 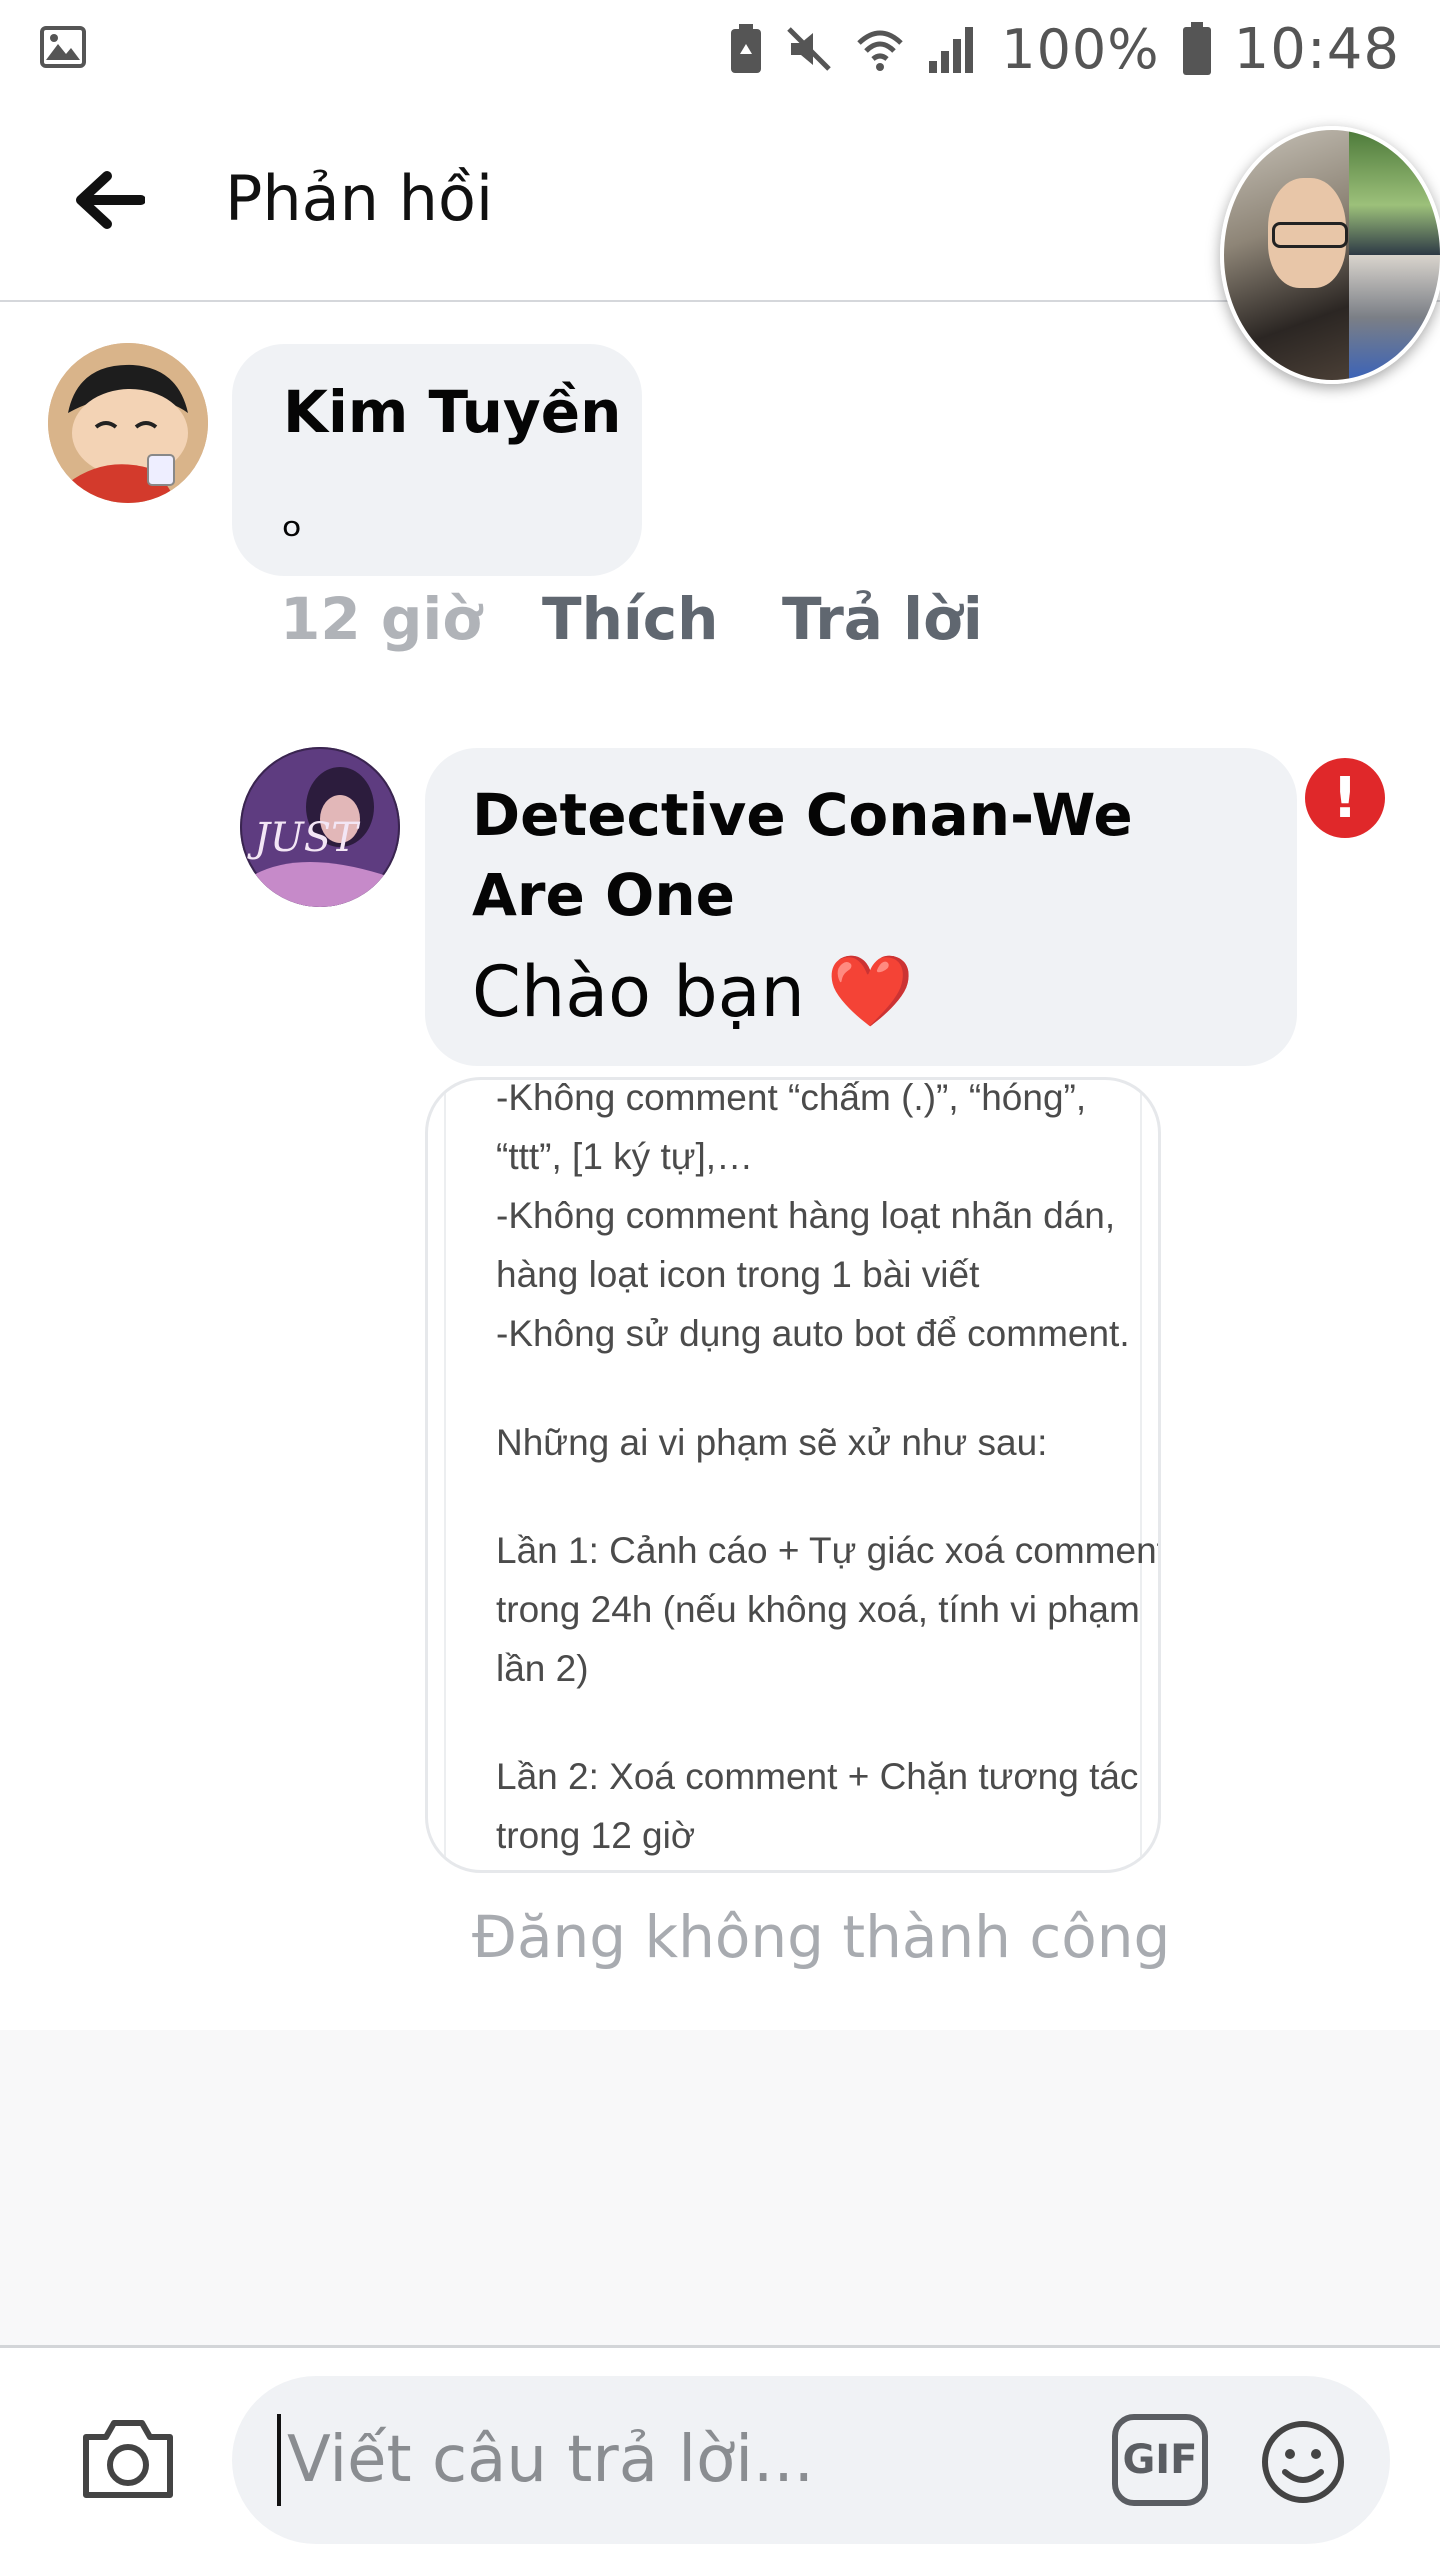 I want to click on rule-line: Lần 1: Cảnh cáo + Tự giác xoá comment, so click(x=828, y=1550).